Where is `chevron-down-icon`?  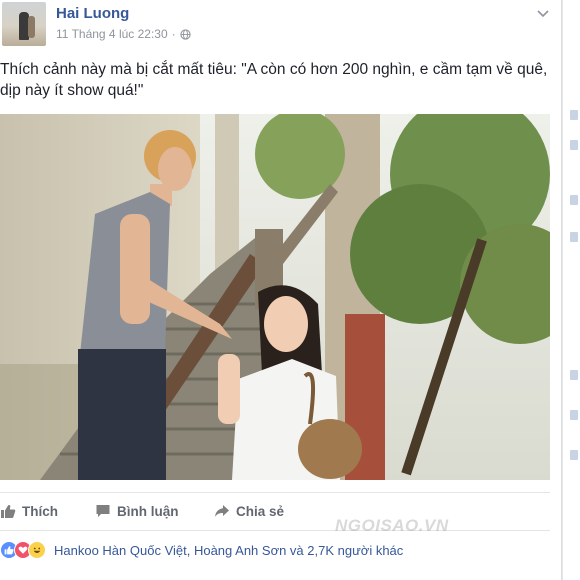 chevron-down-icon is located at coordinates (543, 13).